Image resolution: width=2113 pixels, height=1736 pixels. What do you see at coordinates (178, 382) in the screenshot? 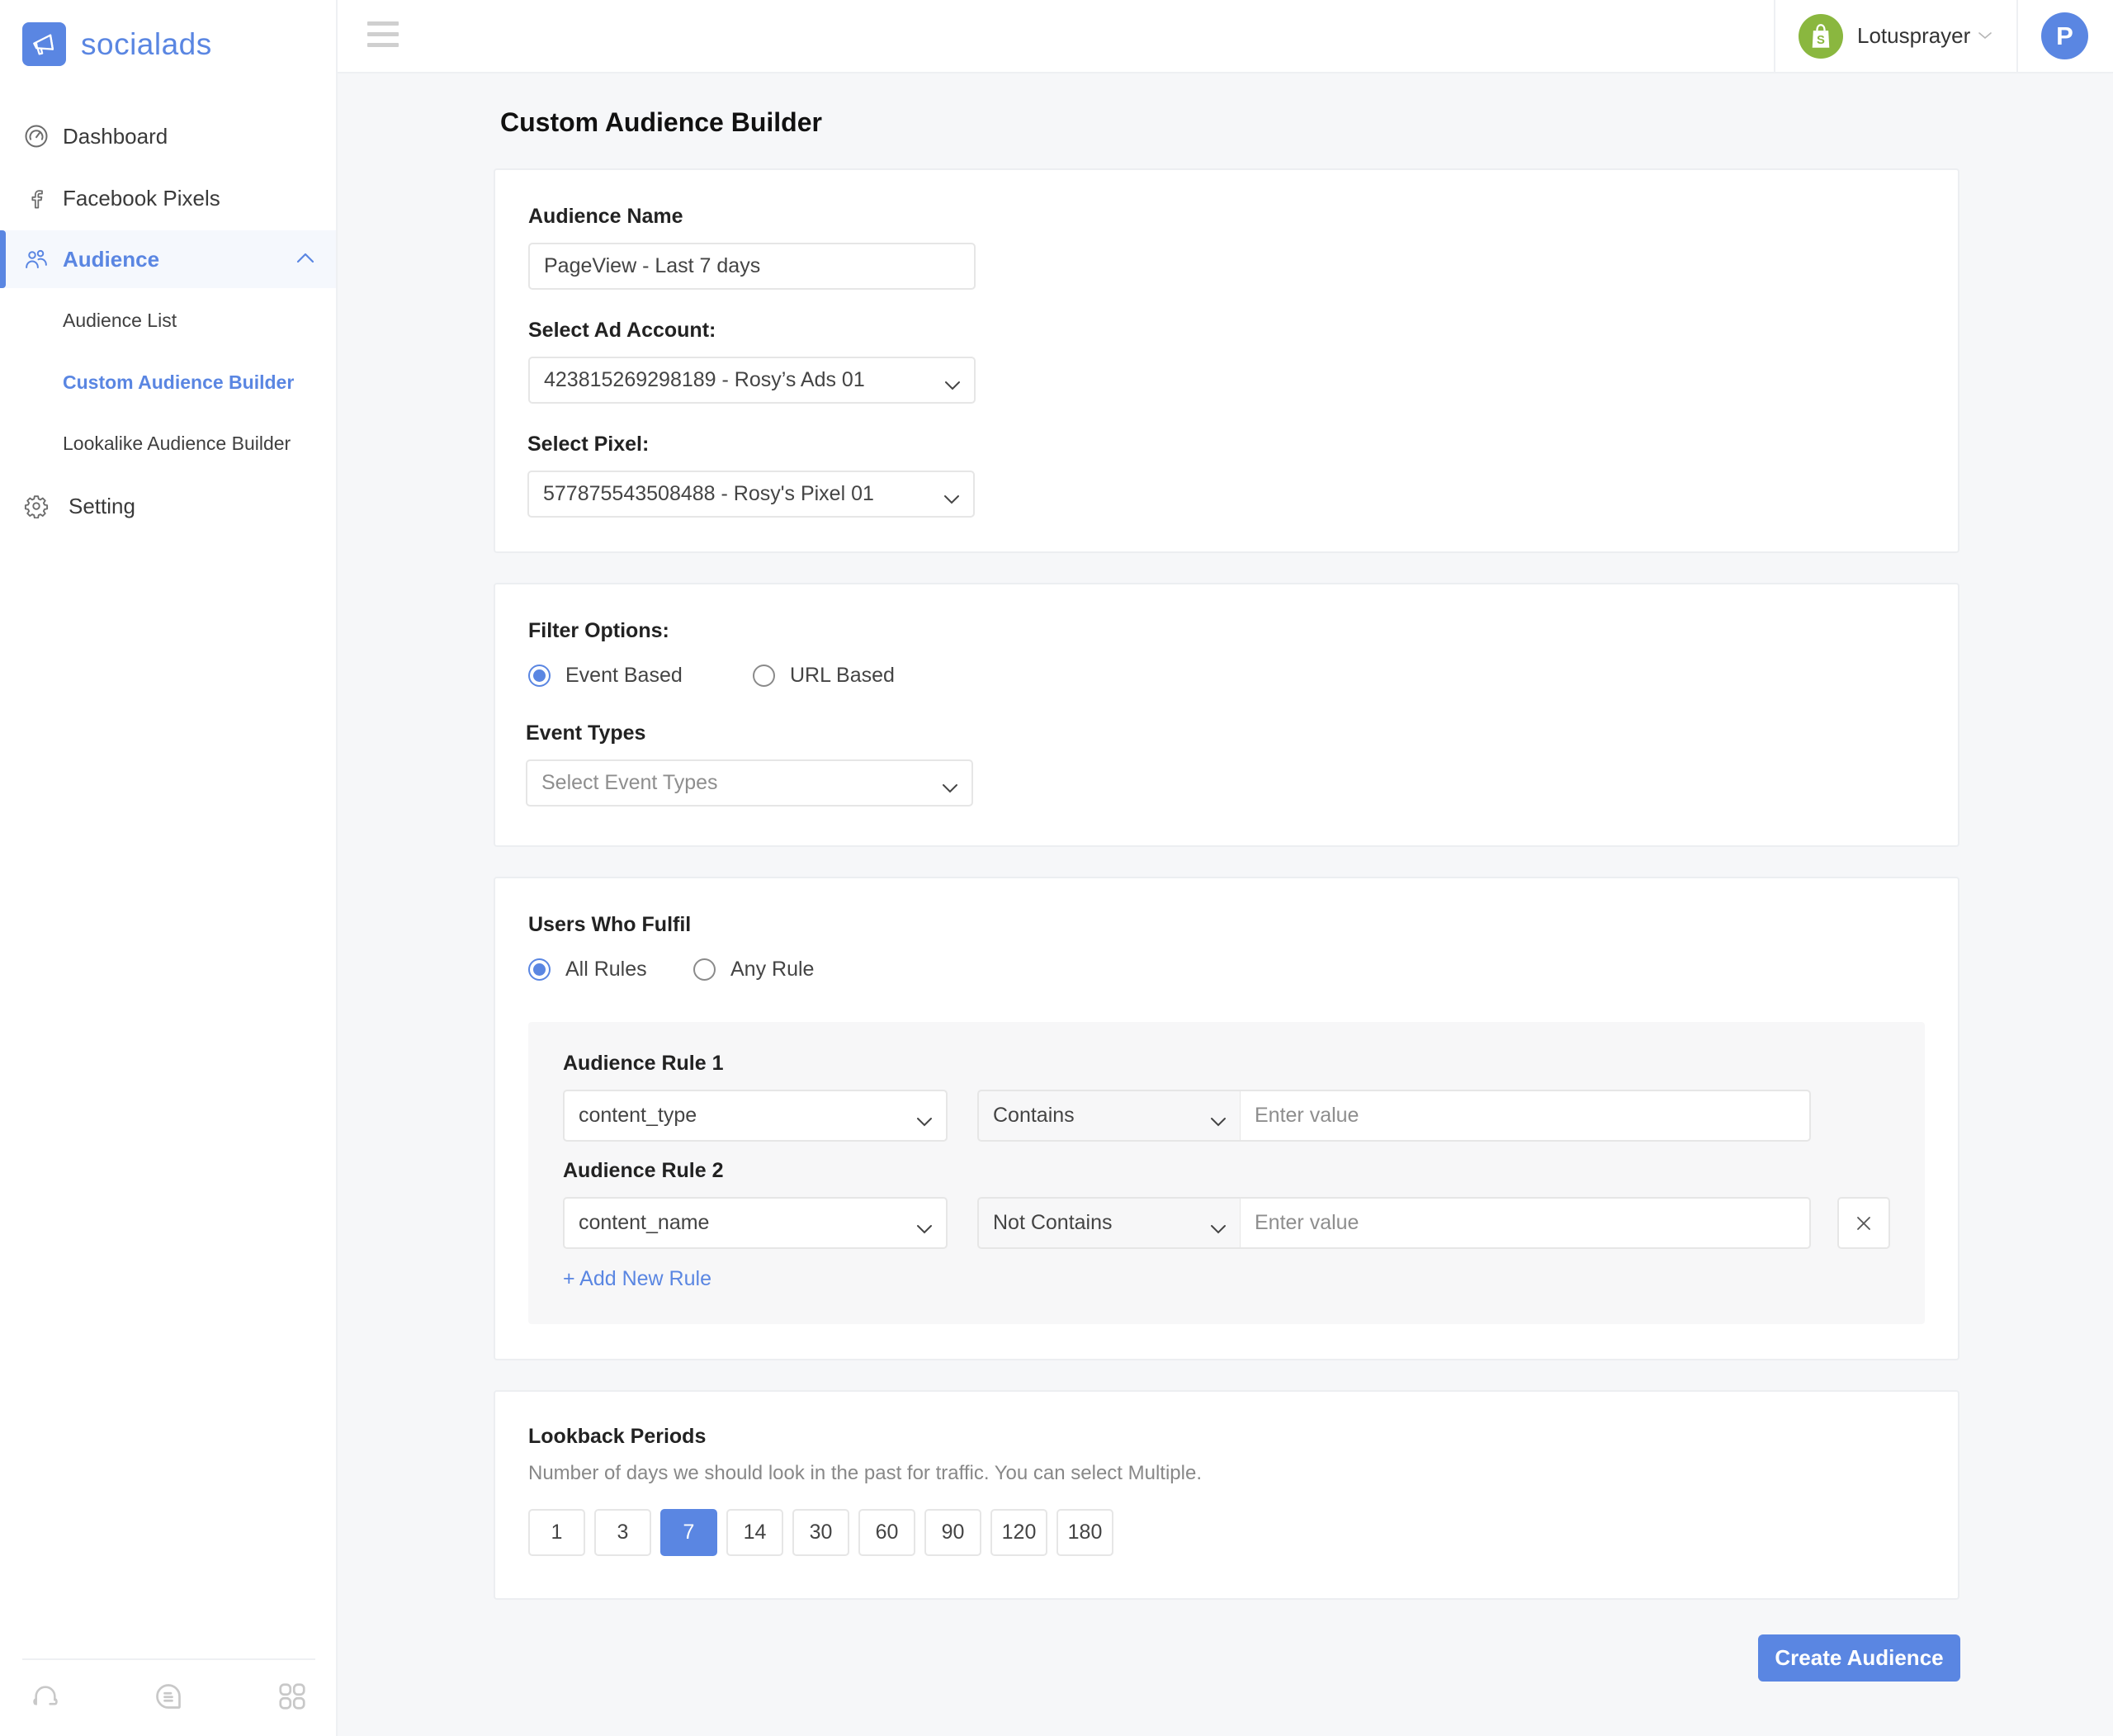
I see `sidebar-subitem-custom-audience-builder: Custom Audience Builder` at bounding box center [178, 382].